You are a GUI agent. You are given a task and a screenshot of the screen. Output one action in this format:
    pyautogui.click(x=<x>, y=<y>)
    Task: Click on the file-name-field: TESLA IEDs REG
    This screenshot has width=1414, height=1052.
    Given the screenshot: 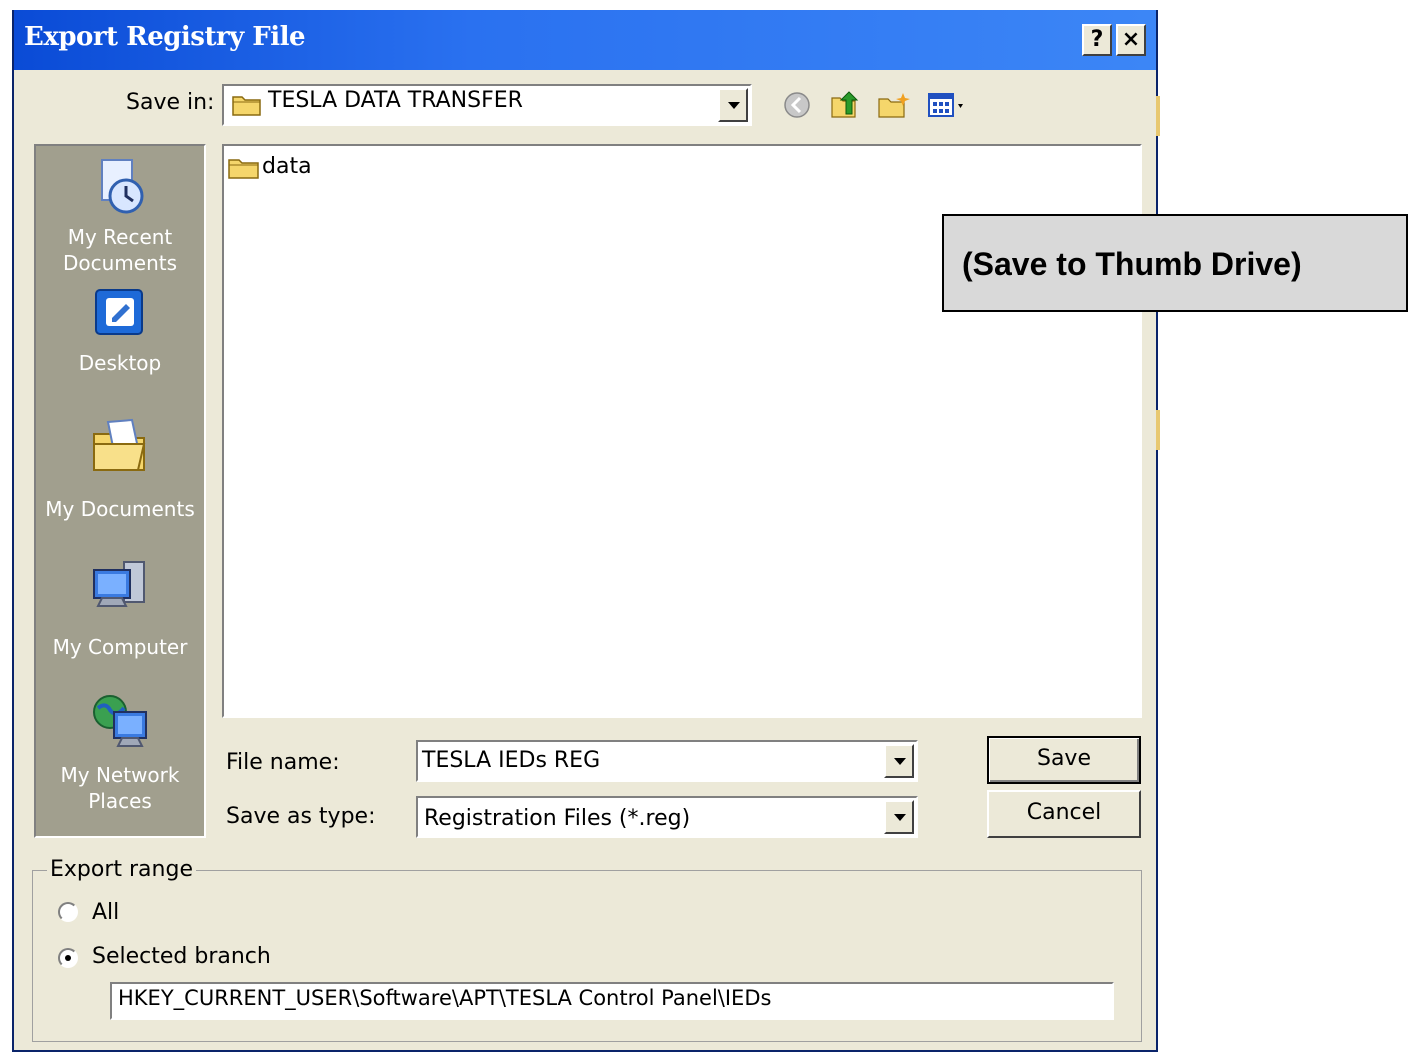 What is the action you would take?
    pyautogui.click(x=667, y=761)
    